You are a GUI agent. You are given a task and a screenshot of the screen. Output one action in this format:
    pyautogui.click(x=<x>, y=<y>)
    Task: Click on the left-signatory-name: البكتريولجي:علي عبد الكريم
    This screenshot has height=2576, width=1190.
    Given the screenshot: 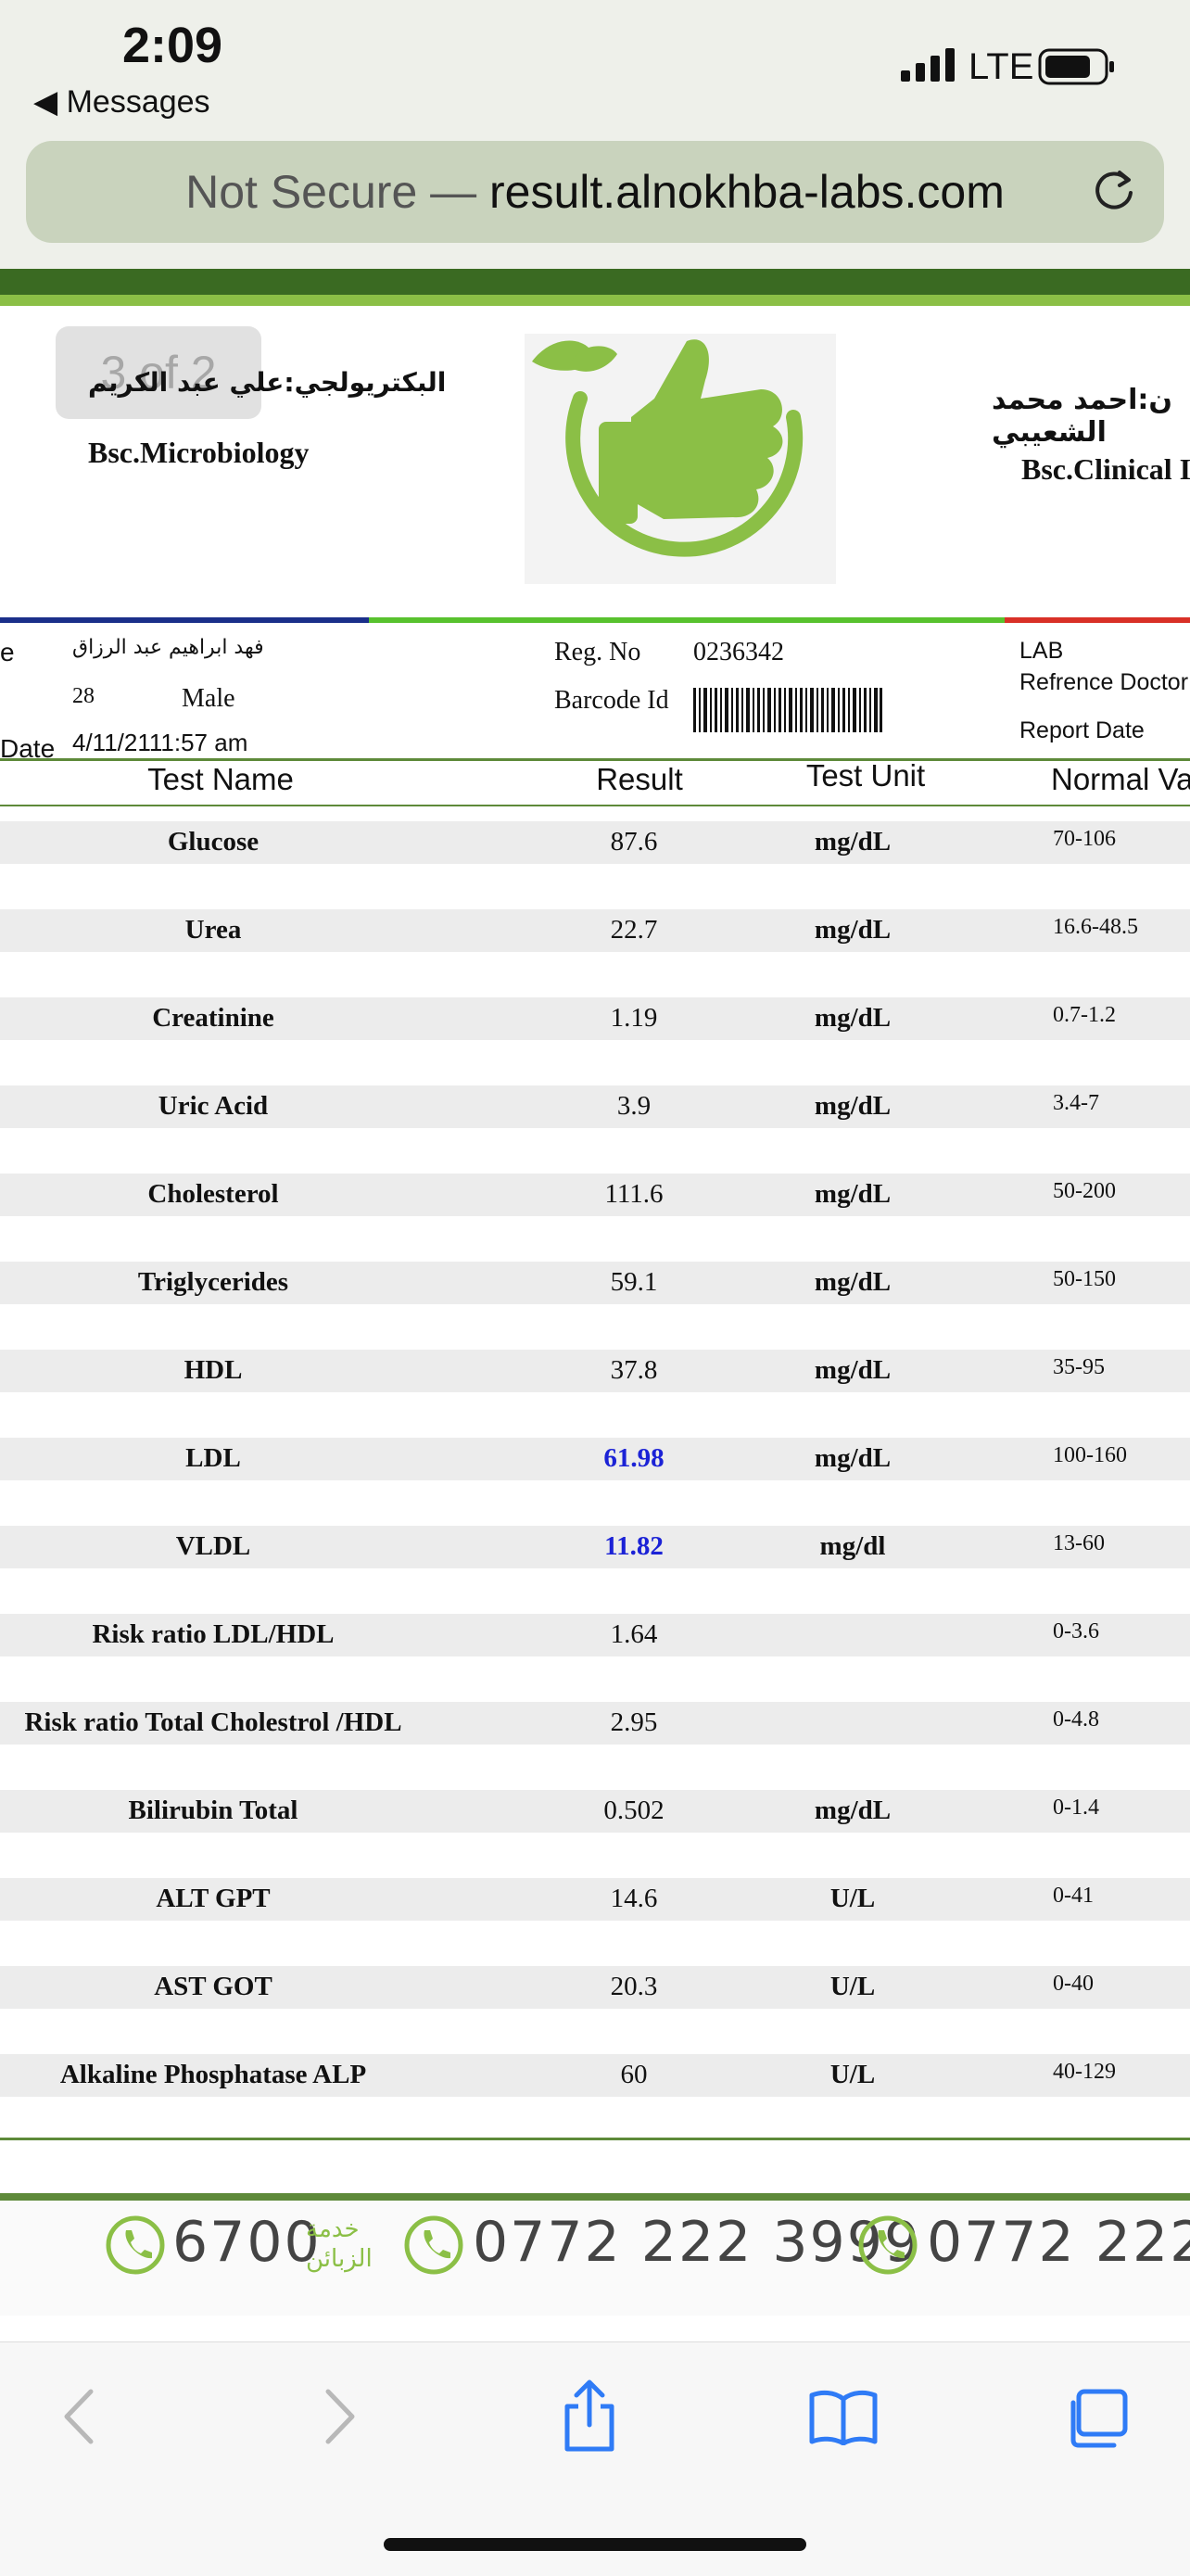 What is the action you would take?
    pyautogui.click(x=267, y=382)
    